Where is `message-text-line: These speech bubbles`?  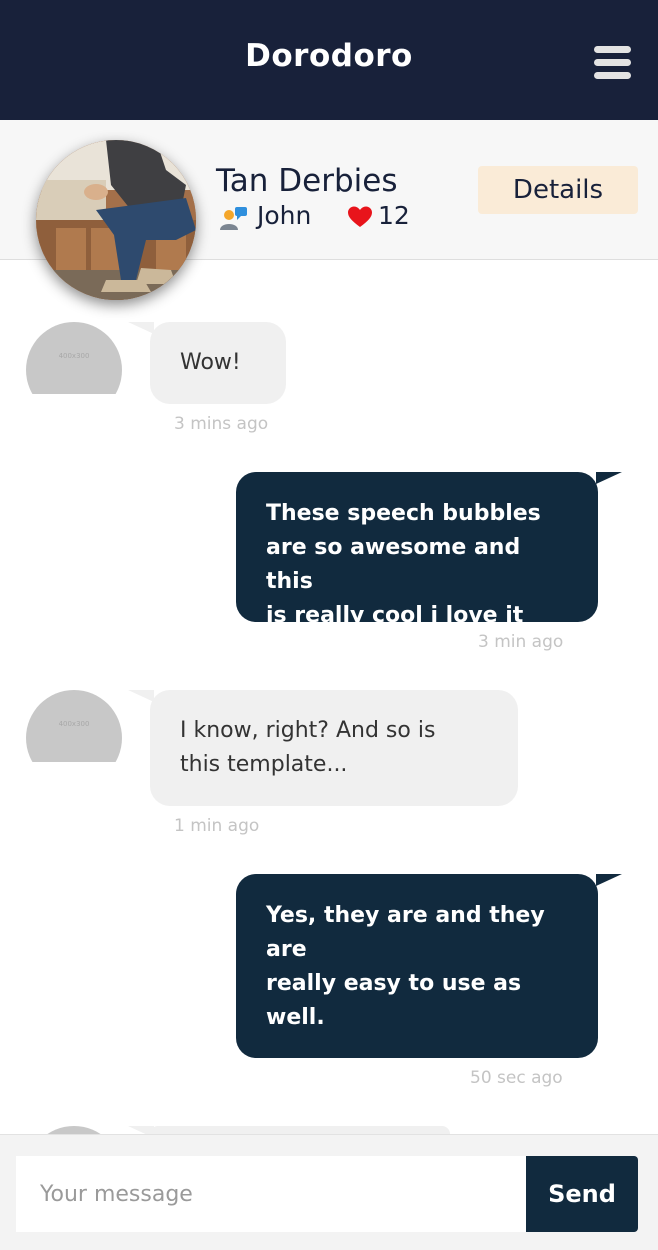 message-text-line: These speech bubbles is located at coordinates (403, 513).